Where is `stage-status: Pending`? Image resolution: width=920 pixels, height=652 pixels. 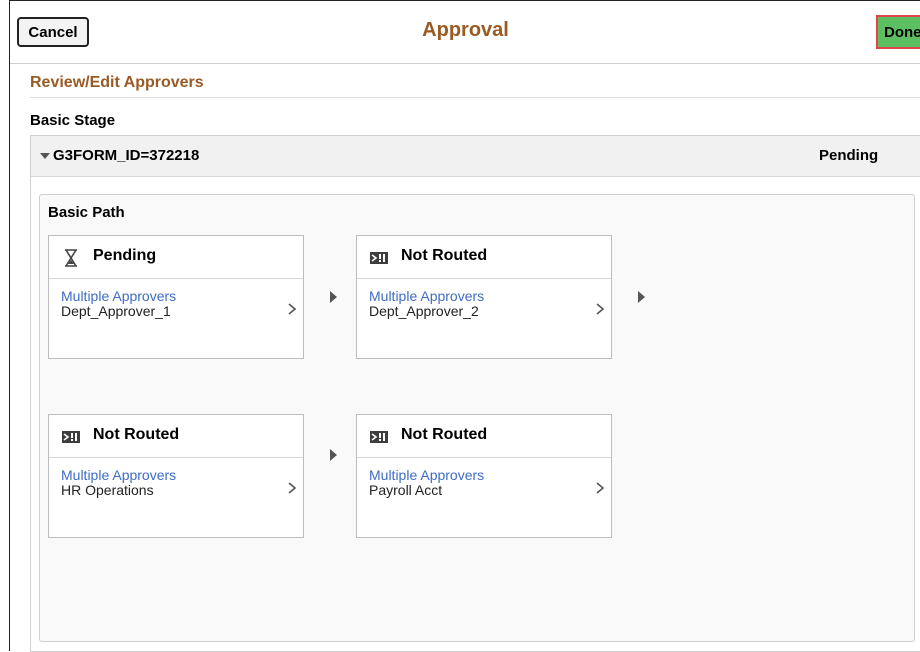 stage-status: Pending is located at coordinates (849, 155).